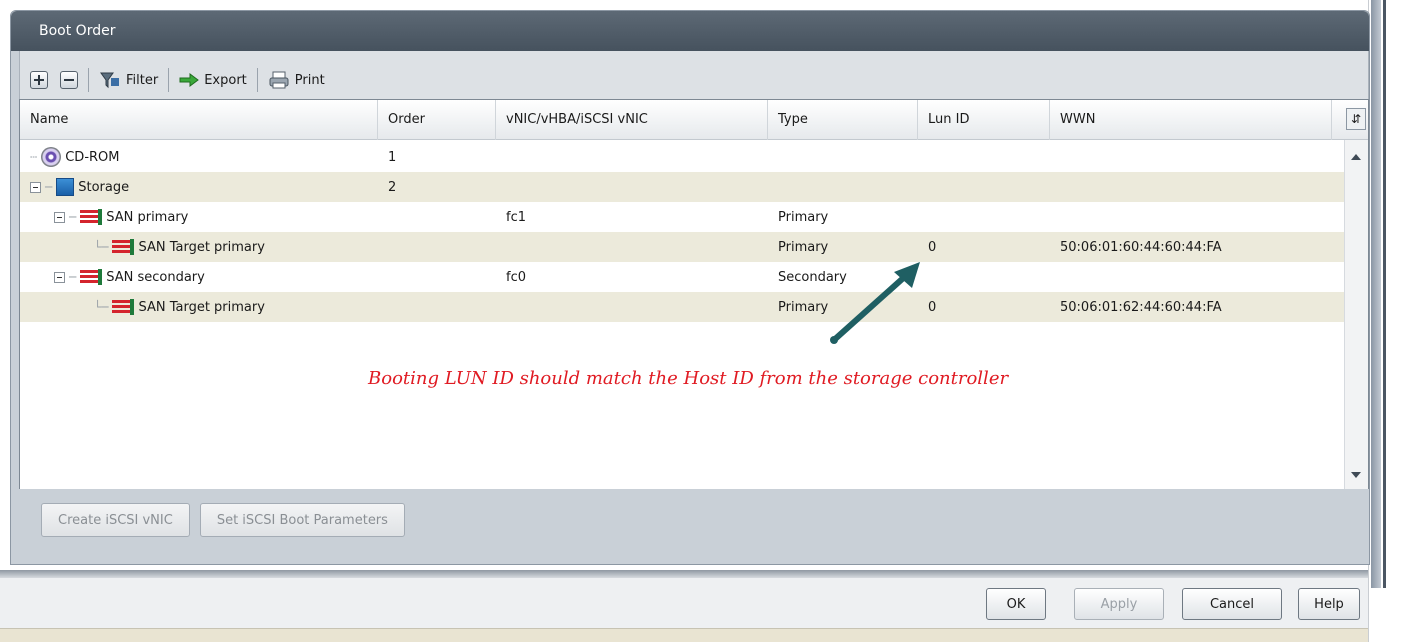 This screenshot has height=642, width=1404. I want to click on name-cell: ┄ CD-ROM, so click(199, 157).